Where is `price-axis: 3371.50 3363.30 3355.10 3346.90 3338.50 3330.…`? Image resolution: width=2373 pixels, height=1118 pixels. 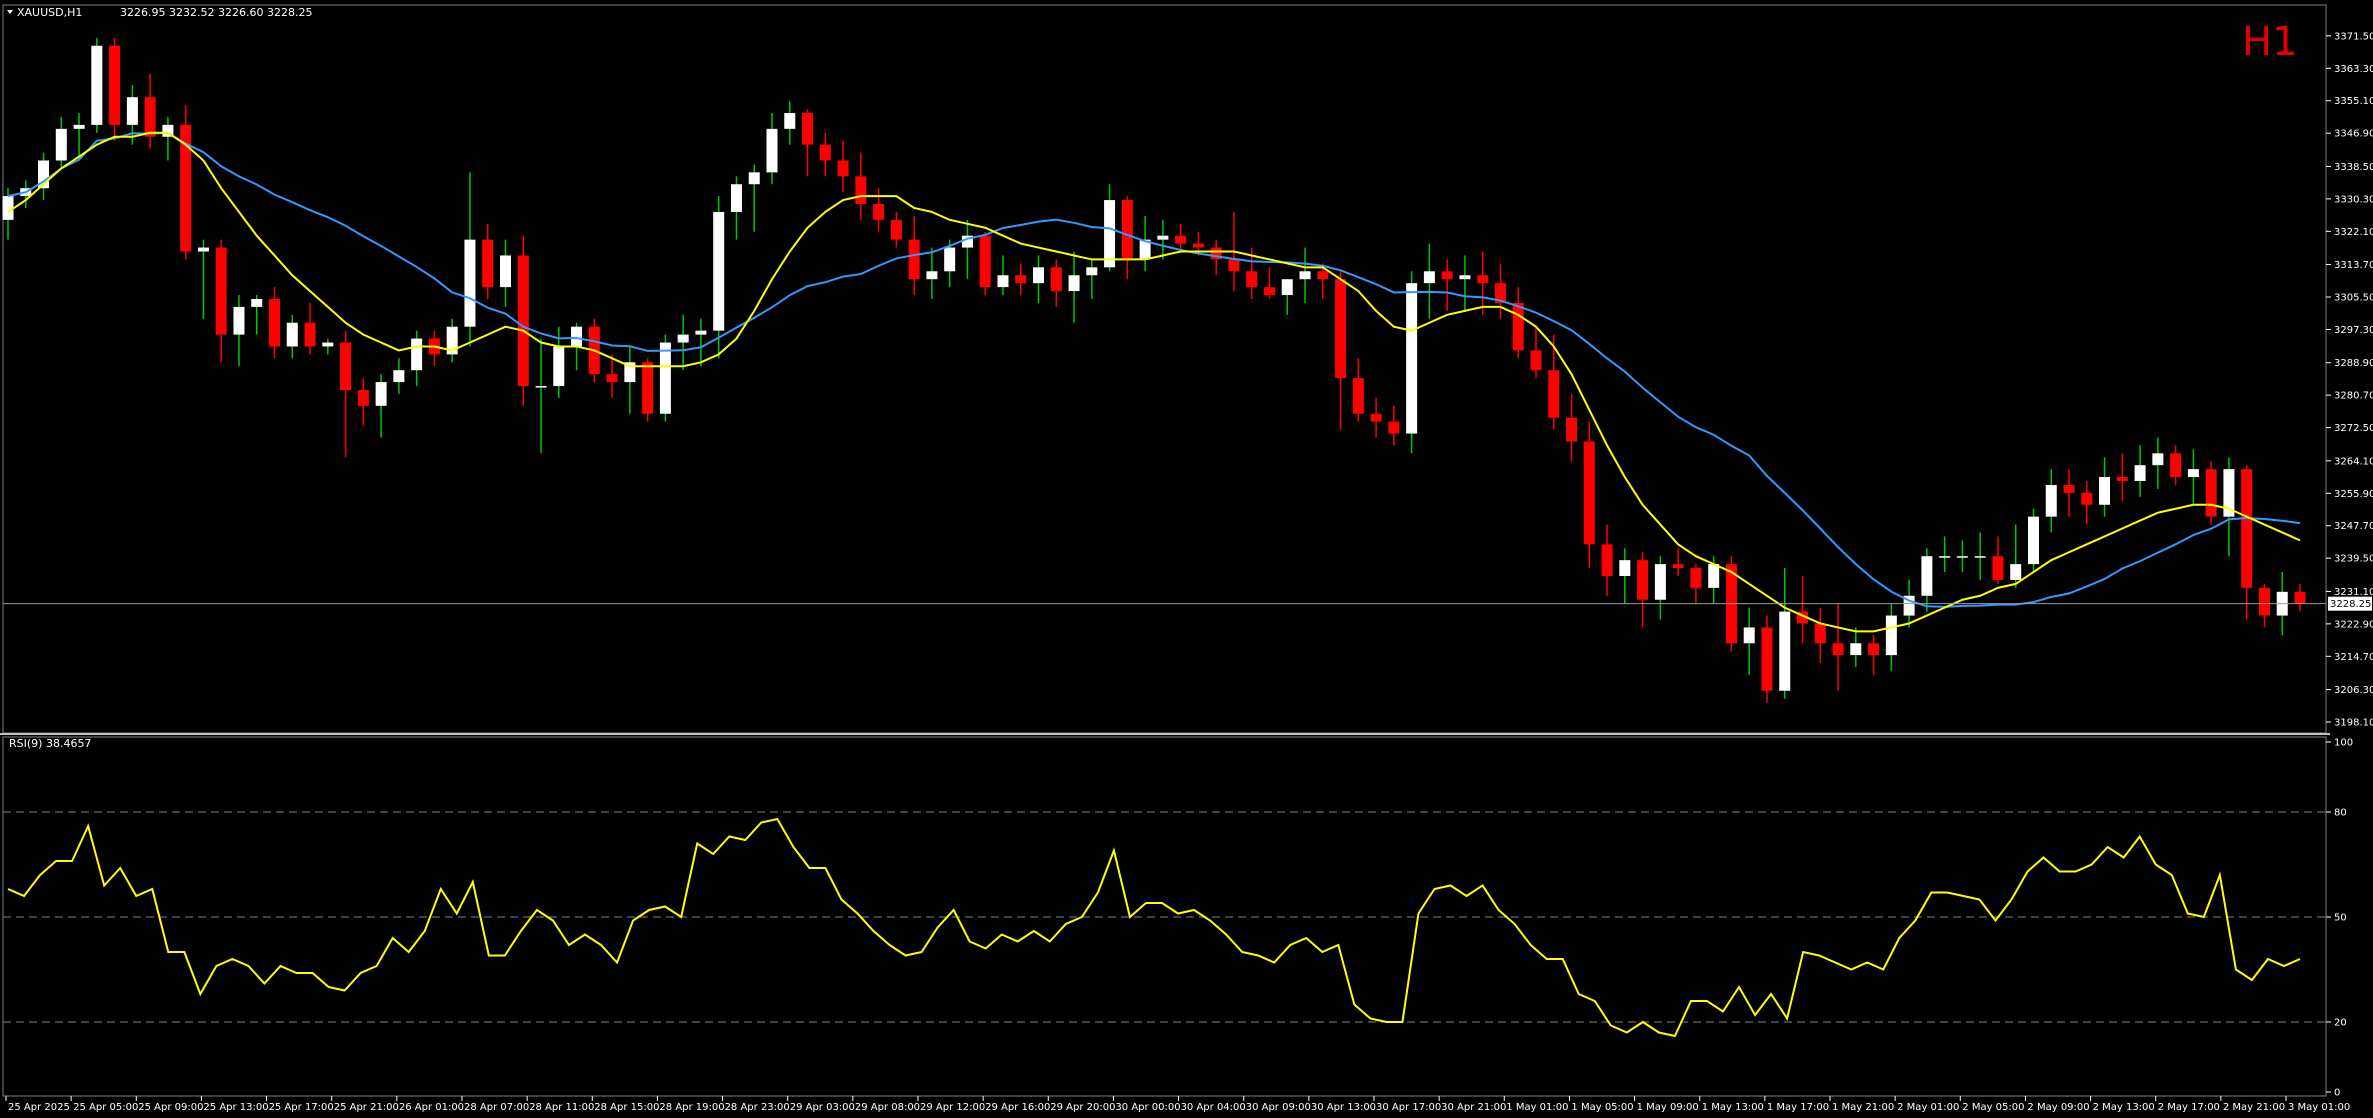
price-axis: 3371.50 3363.30 3355.10 3346.90 3338.50 3330.… is located at coordinates (2349, 380).